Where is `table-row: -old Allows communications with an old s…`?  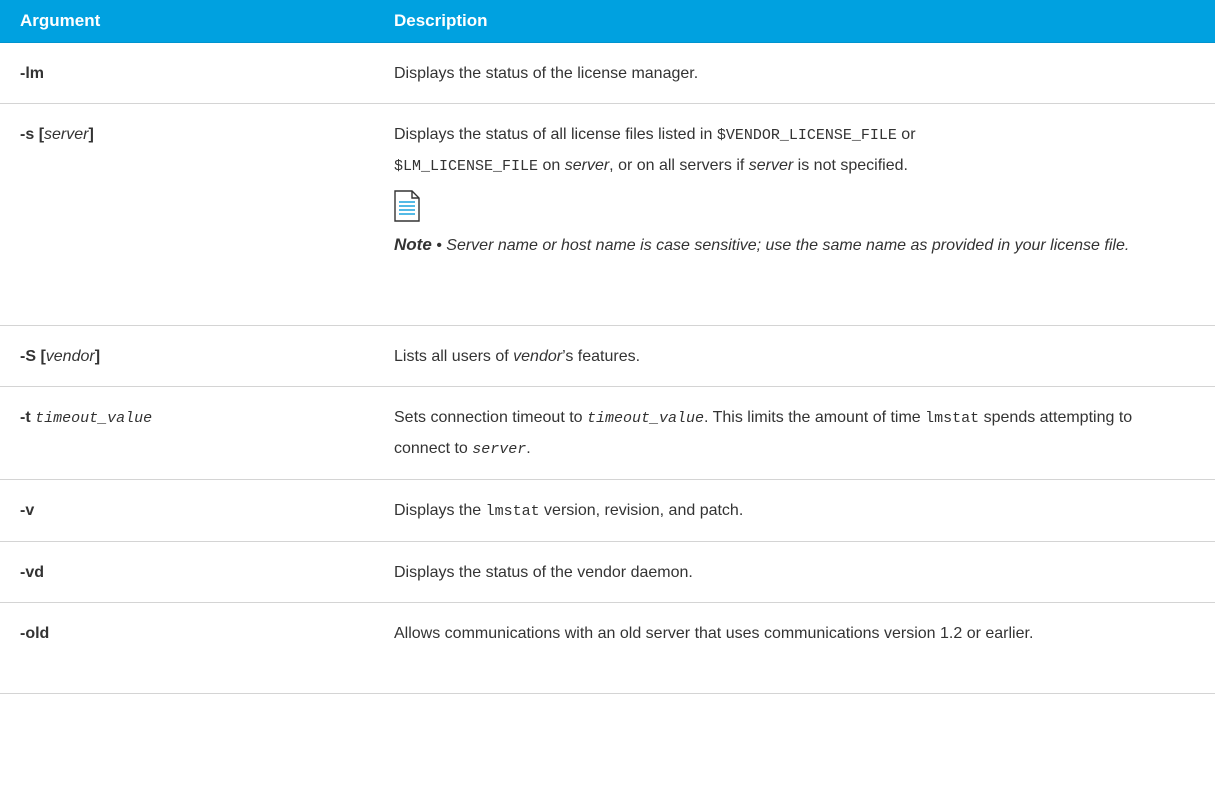 table-row: -old Allows communications with an old s… is located at coordinates (607, 648).